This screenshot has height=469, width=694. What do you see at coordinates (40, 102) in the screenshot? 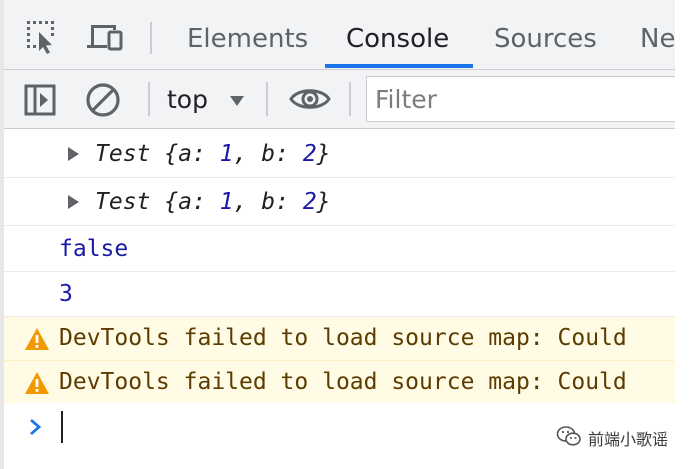
I see `console-sidebar-icon` at bounding box center [40, 102].